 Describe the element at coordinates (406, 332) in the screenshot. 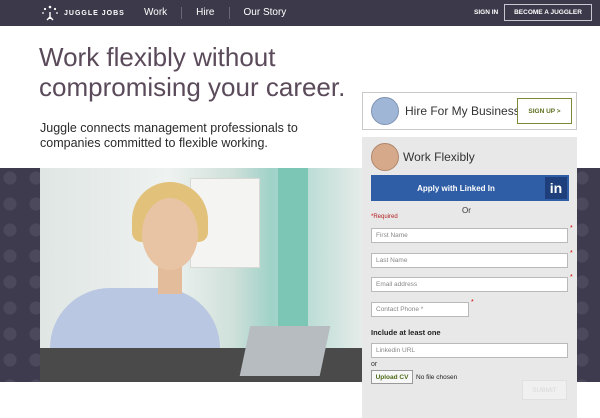

I see `include-at-least-one-label: Include at least one` at that location.